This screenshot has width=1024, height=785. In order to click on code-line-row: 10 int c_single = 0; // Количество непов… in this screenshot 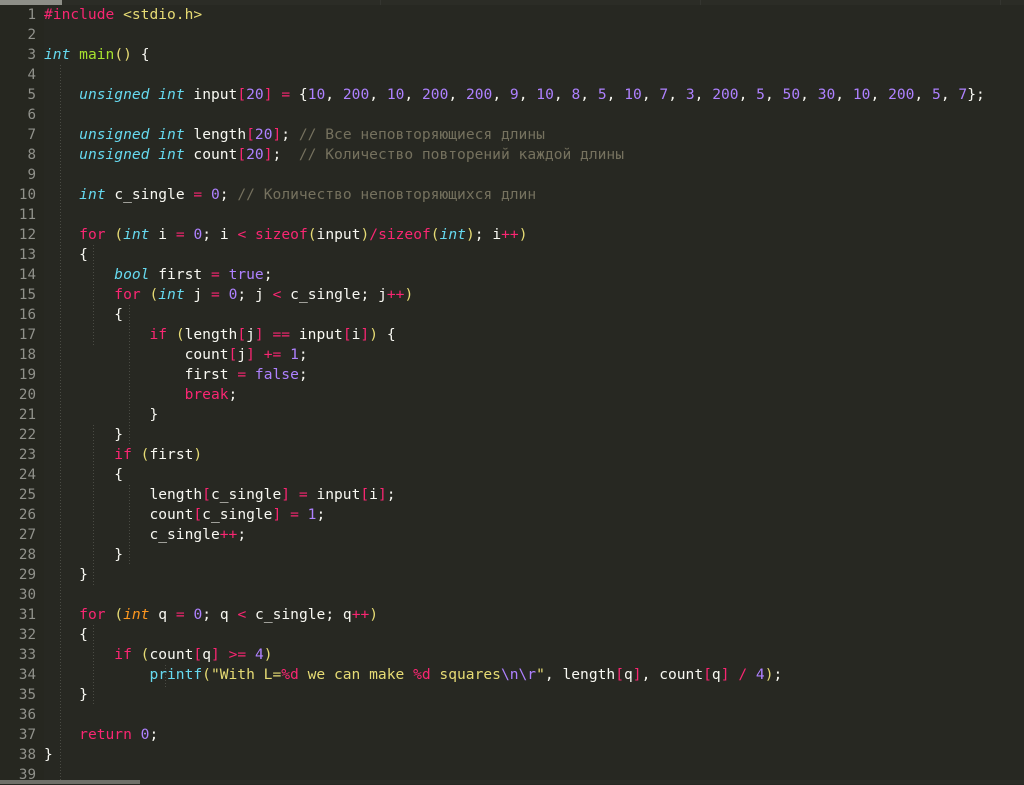, I will do `click(512, 195)`.